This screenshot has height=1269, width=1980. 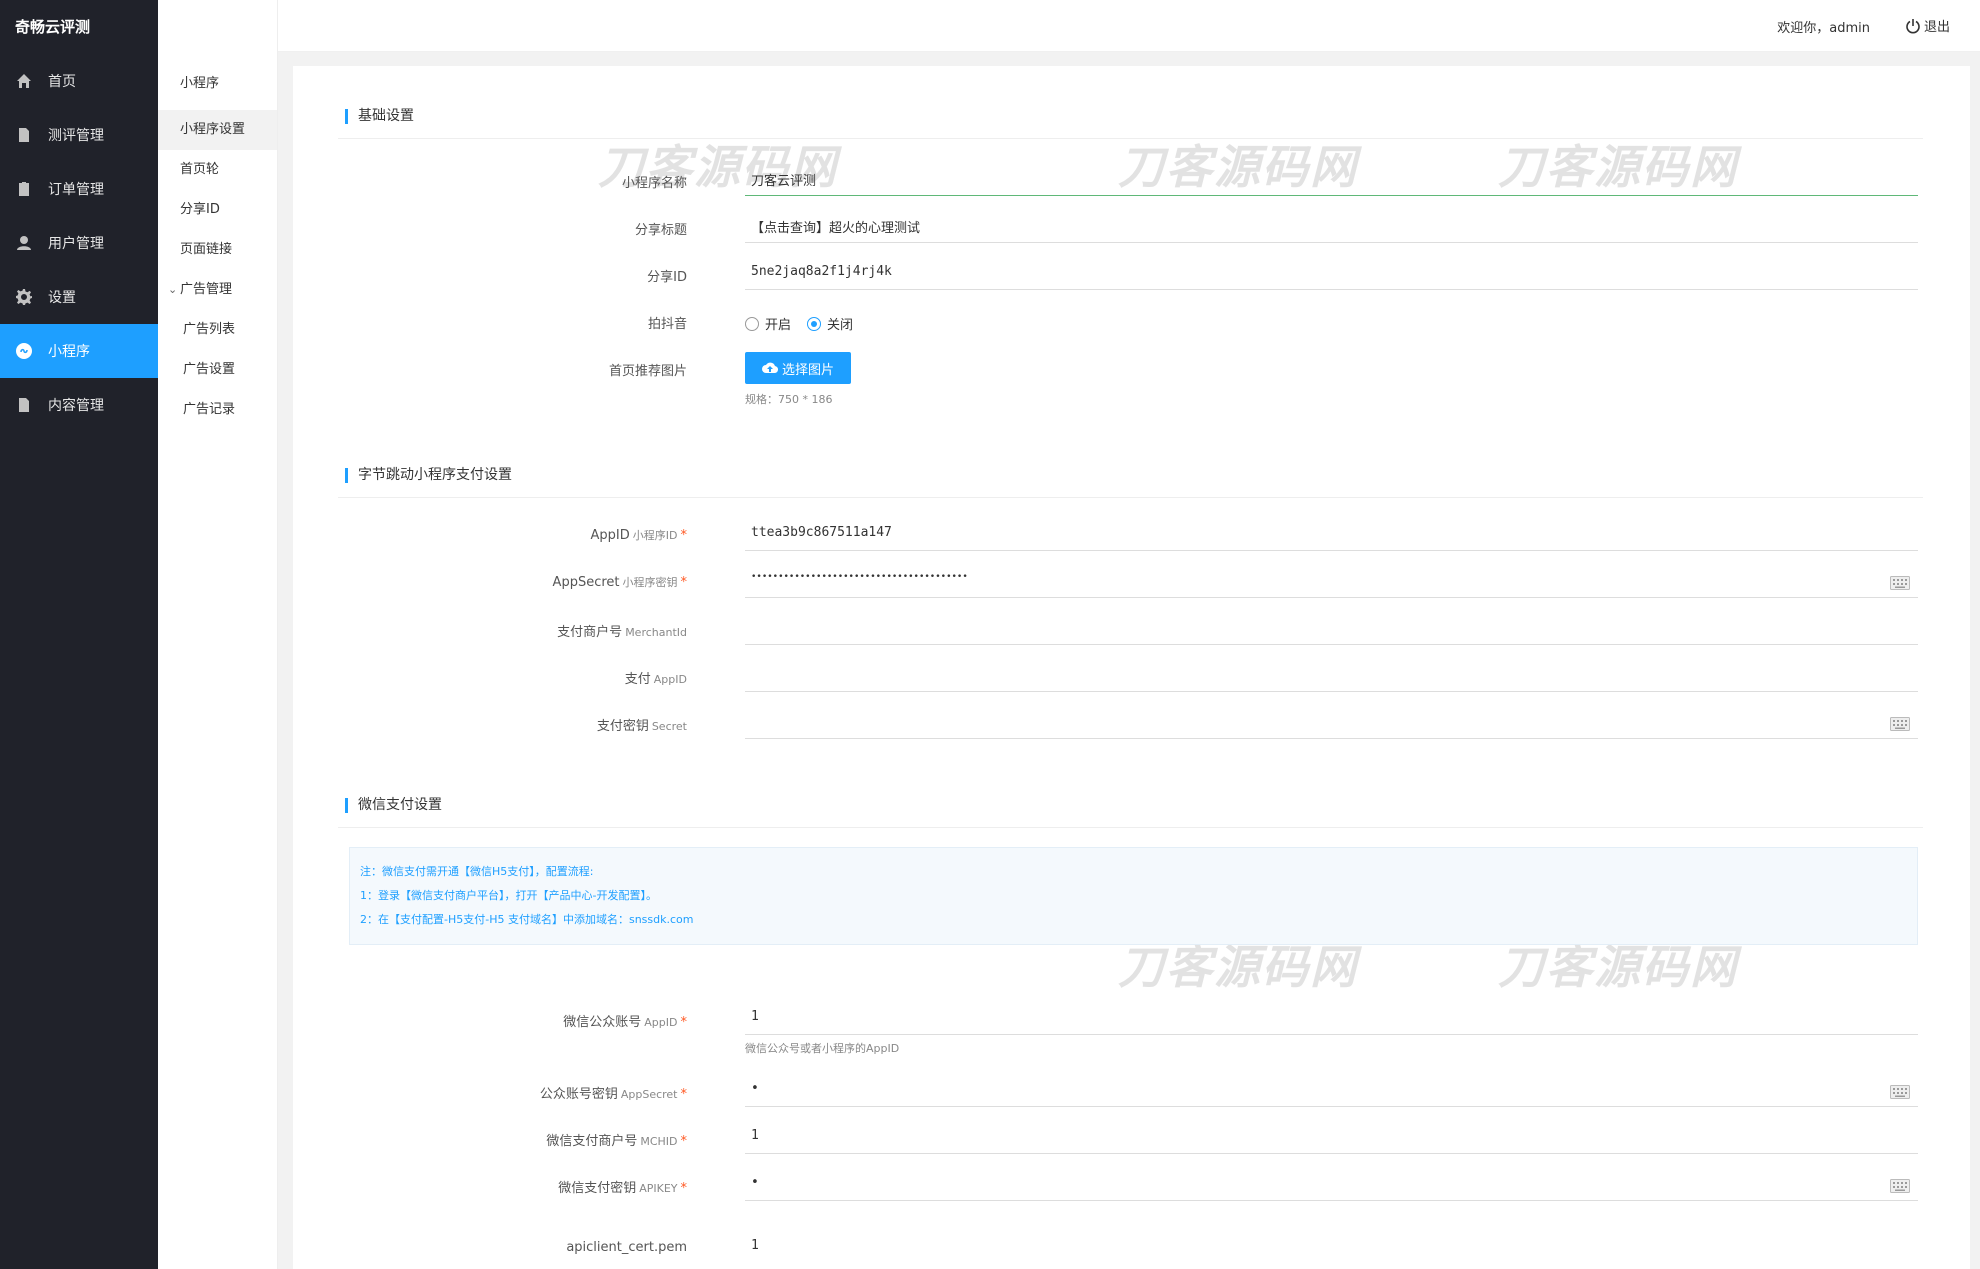 I want to click on user-icon, so click(x=24, y=243).